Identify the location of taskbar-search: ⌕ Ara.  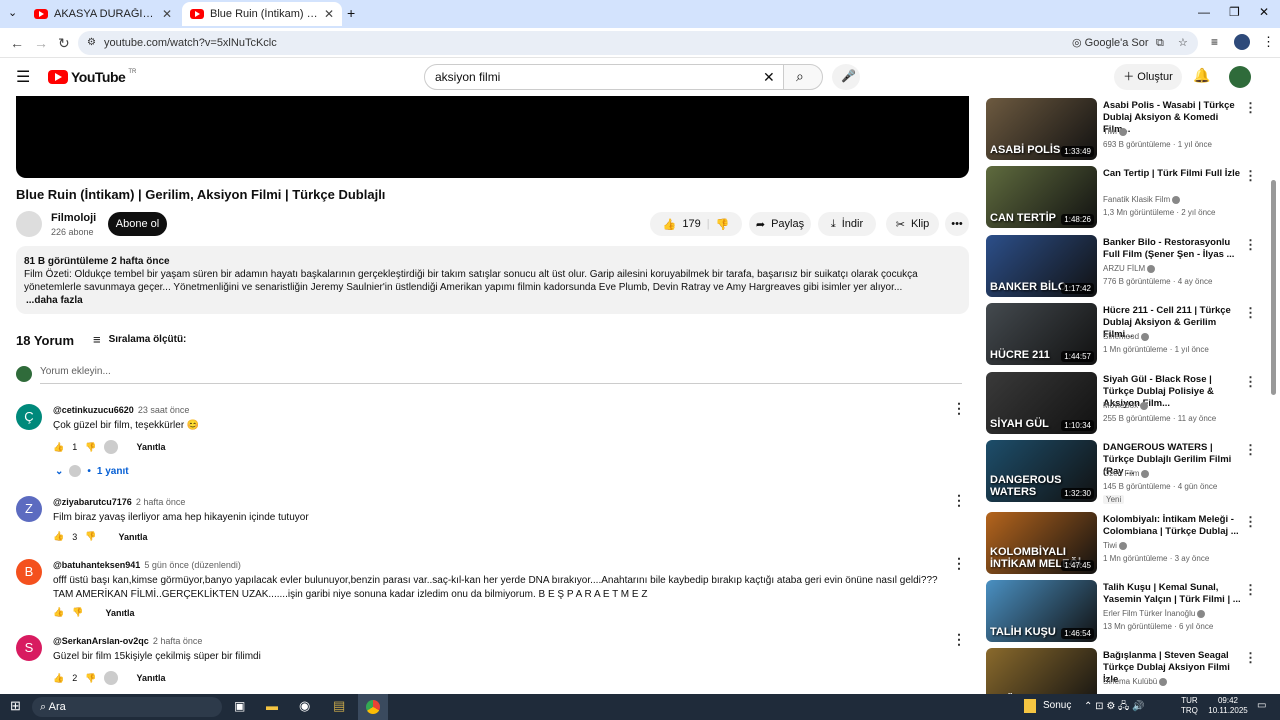
(127, 707).